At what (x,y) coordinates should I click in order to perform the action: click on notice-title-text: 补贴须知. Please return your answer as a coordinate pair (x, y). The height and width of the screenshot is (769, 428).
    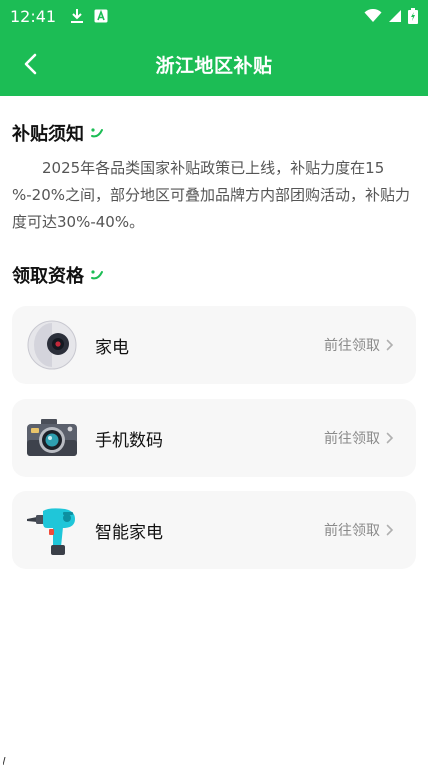
    Looking at the image, I should click on (48, 134).